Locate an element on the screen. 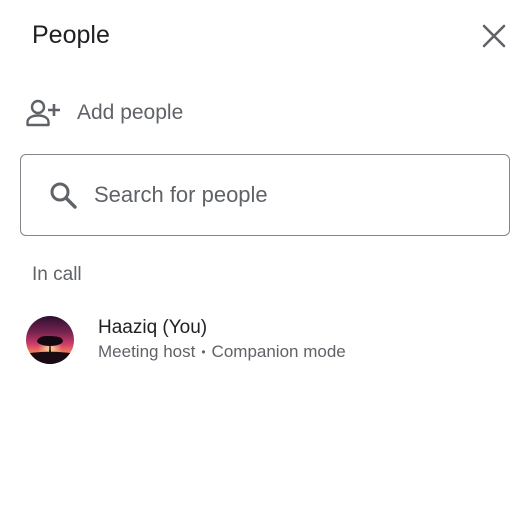 The height and width of the screenshot is (505, 531). add-people-button: Add people is located at coordinates (106, 113).